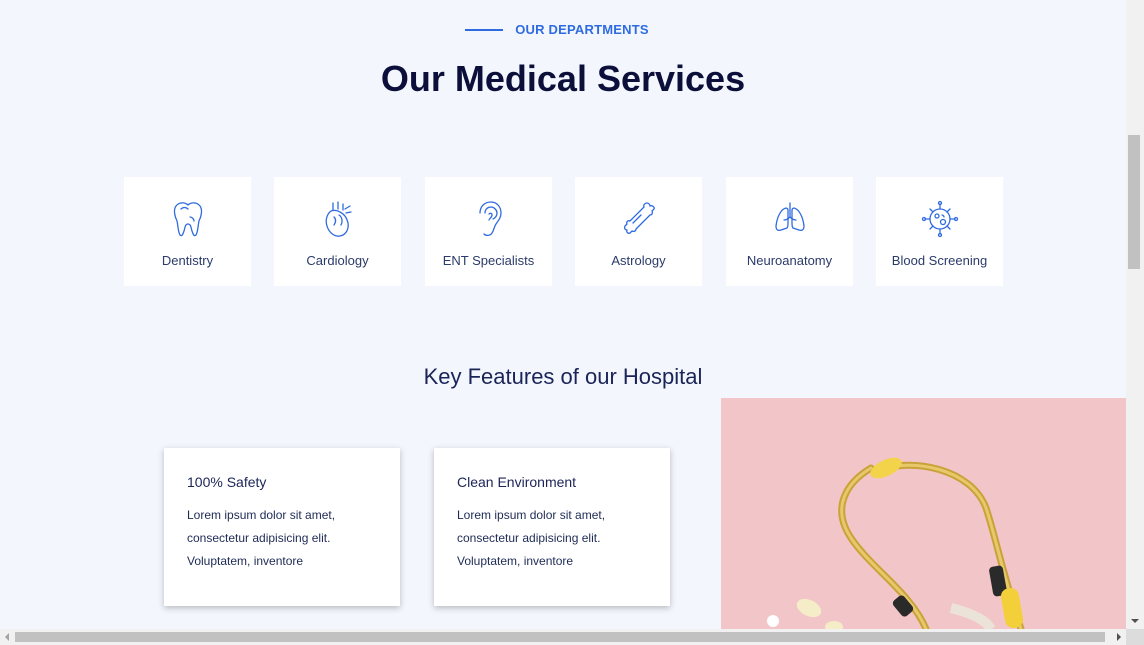 This screenshot has height=645, width=1144. What do you see at coordinates (187, 219) in the screenshot?
I see `tooth-icon` at bounding box center [187, 219].